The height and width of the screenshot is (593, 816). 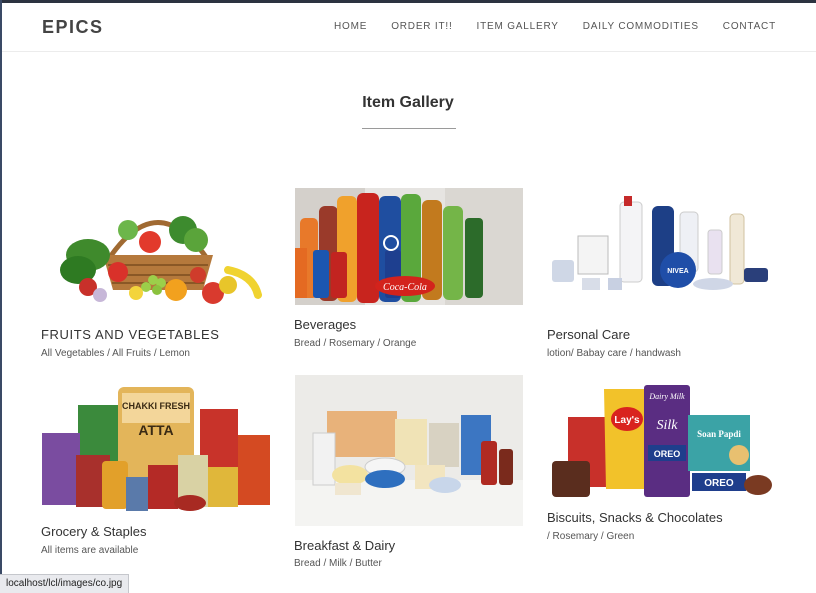 What do you see at coordinates (90, 550) in the screenshot?
I see `category-sub-grocery: All items are available` at bounding box center [90, 550].